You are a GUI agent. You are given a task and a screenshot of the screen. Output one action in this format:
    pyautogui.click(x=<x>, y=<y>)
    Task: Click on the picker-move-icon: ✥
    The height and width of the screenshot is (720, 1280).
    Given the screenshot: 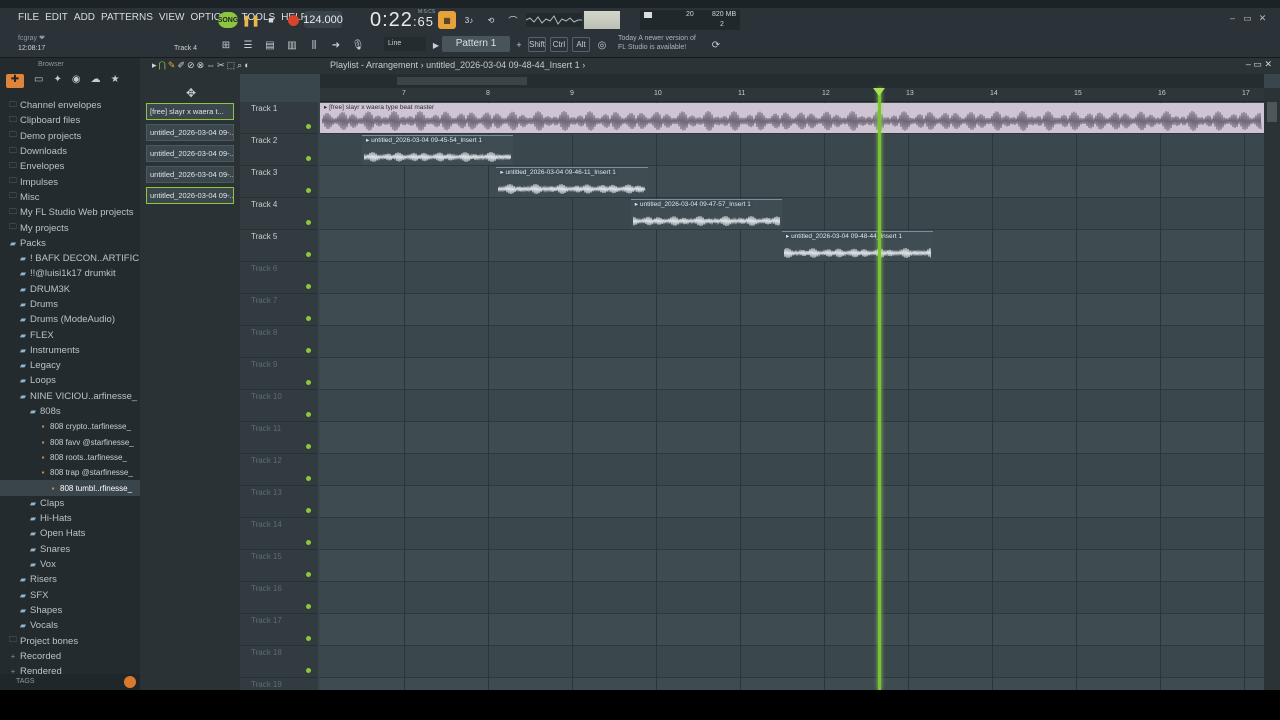 What is the action you would take?
    pyautogui.click(x=191, y=93)
    